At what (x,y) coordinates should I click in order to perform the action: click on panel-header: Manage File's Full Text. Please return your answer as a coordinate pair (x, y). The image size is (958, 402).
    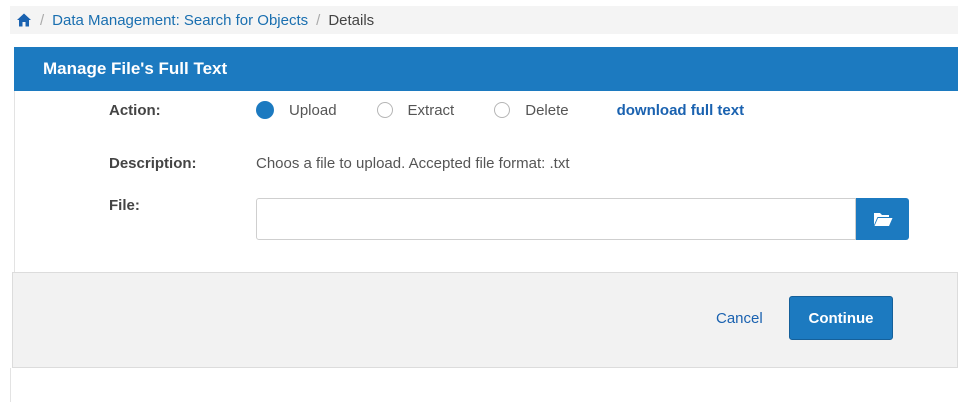
    Looking at the image, I should click on (486, 69).